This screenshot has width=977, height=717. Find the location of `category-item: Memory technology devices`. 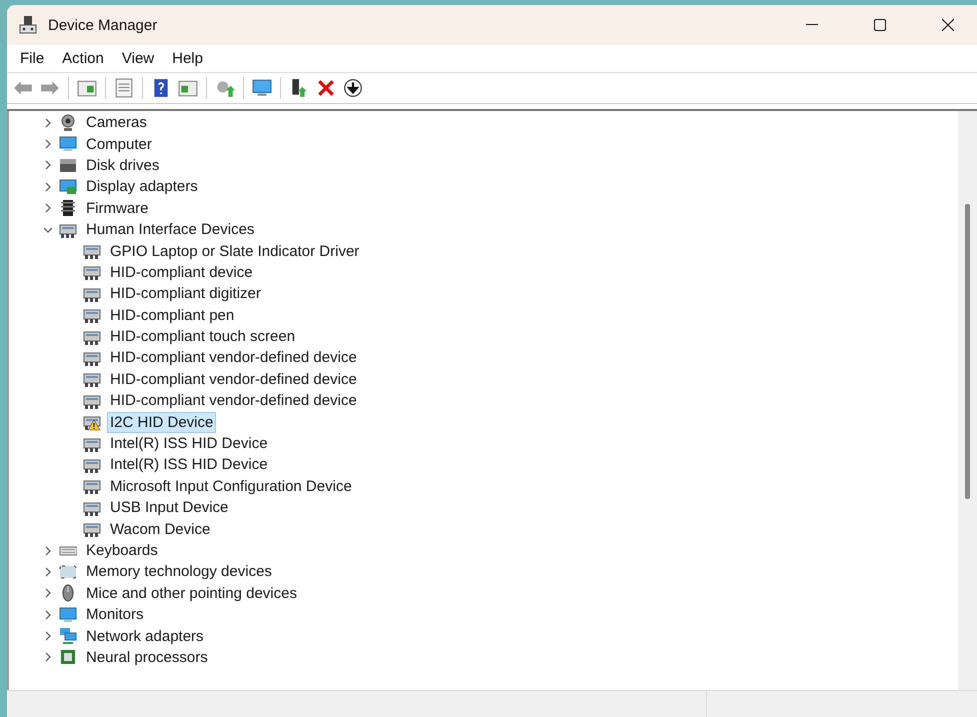

category-item: Memory technology devices is located at coordinates (179, 571).